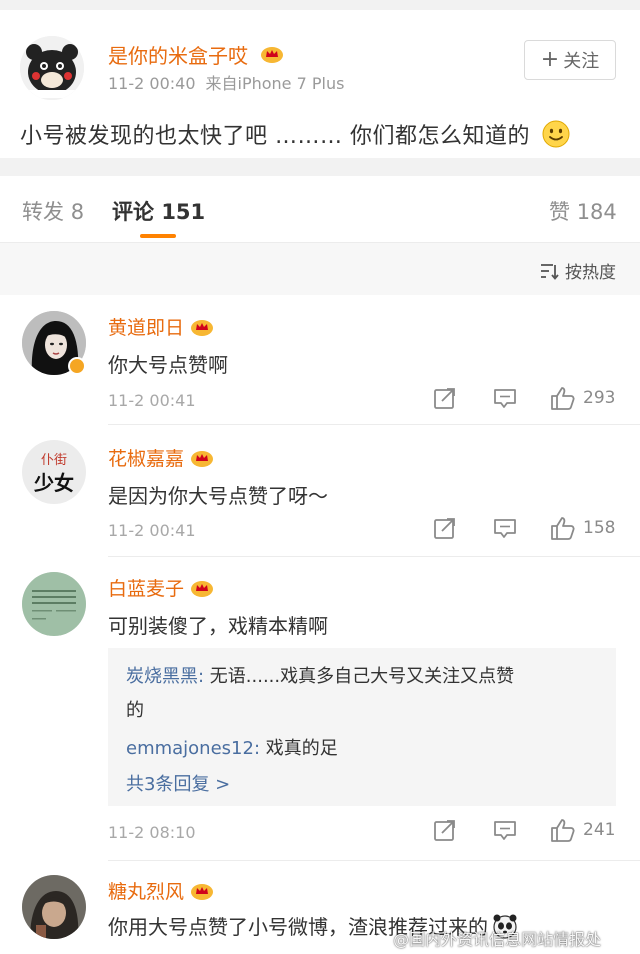 This screenshot has width=640, height=954. I want to click on reply-item: 炭烧黑黑: 无语......戏真多自己大号又关注又点赞, so click(320, 675).